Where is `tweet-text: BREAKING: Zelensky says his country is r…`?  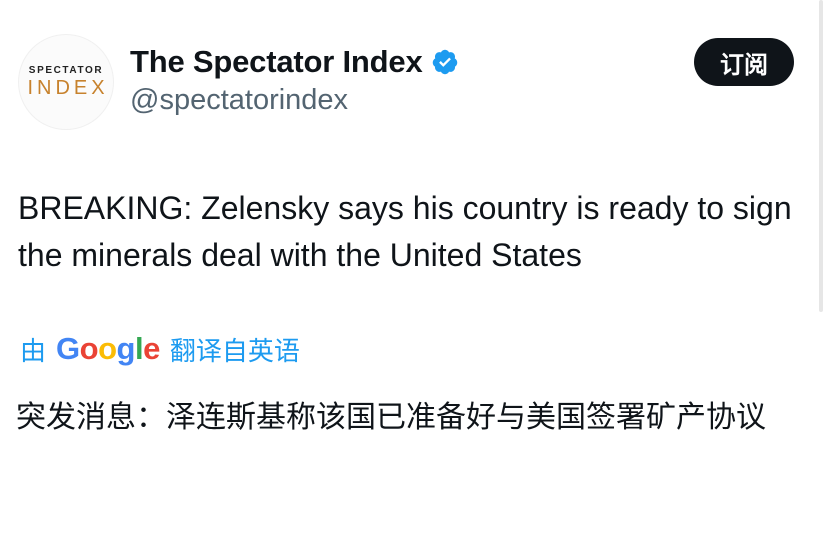 tweet-text: BREAKING: Zelensky says his country is r… is located at coordinates (405, 231).